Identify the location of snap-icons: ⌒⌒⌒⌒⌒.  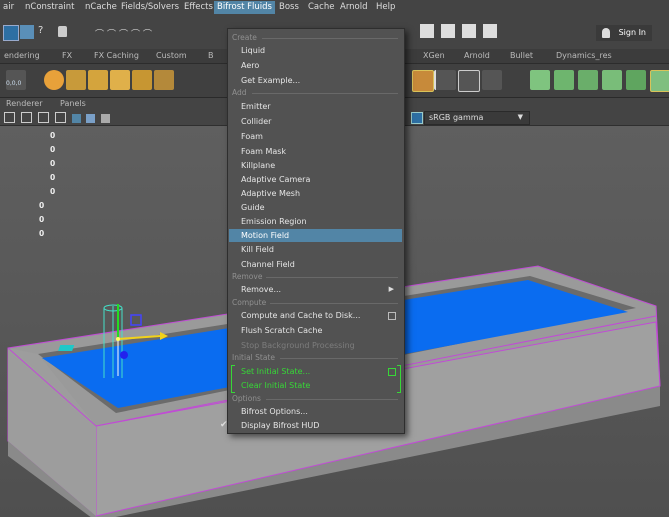
(155, 33).